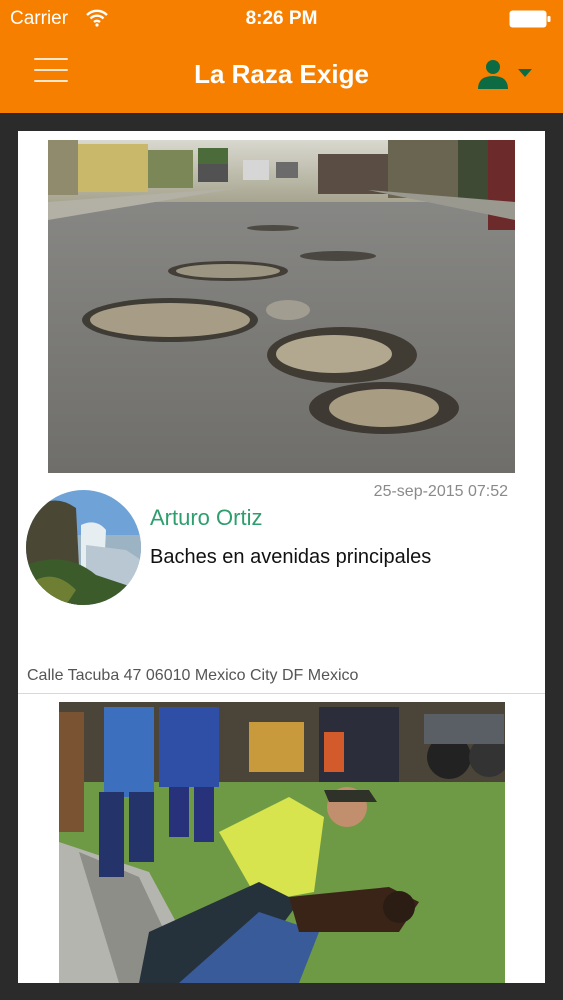  I want to click on status-bar: Carrier 8:26 PM, so click(281, 19).